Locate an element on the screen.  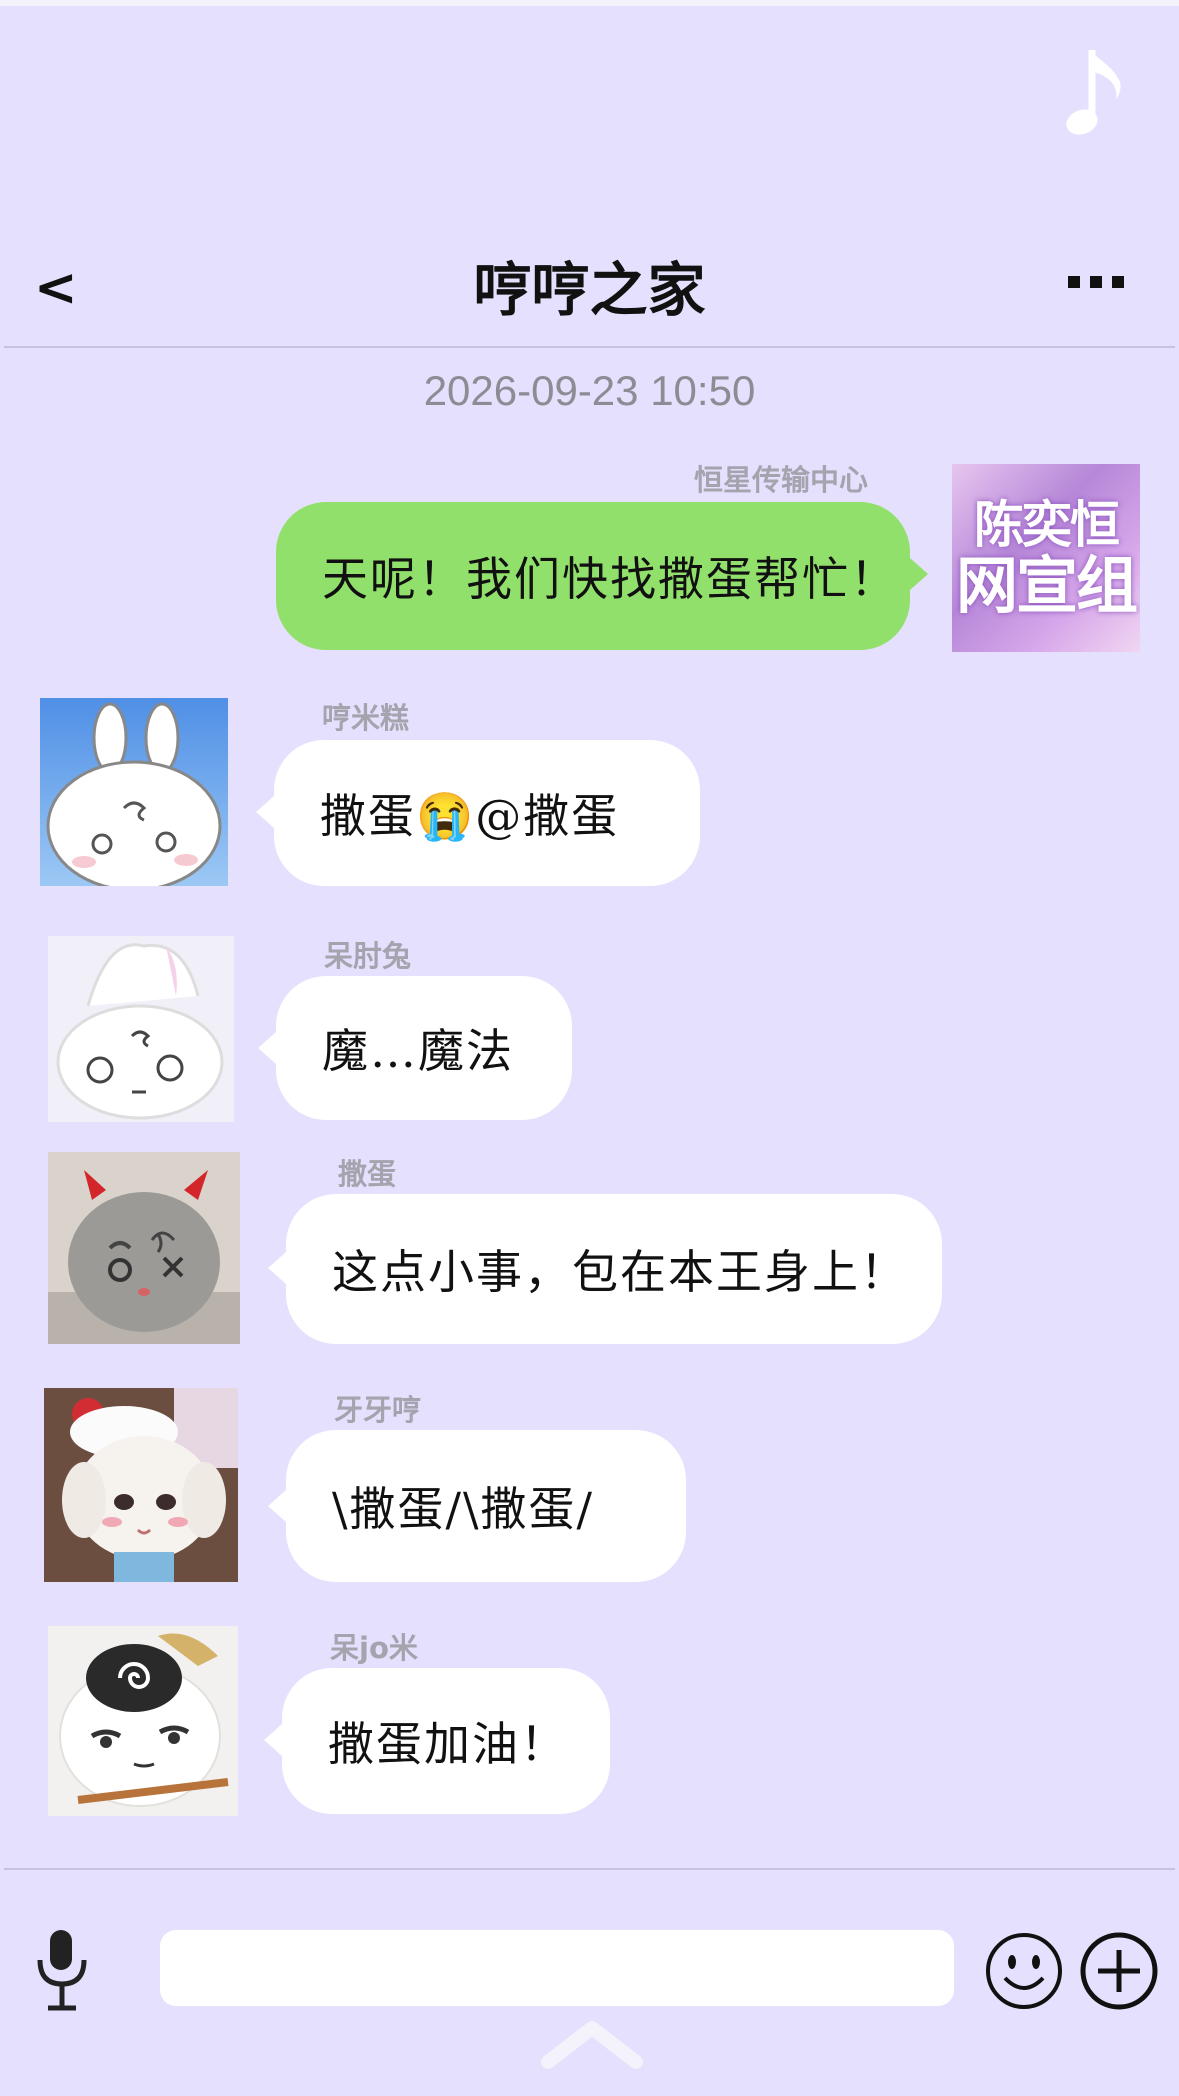
message-bubble-sent: 天呢！我们快找撒蛋帮忙！ is located at coordinates (593, 576).